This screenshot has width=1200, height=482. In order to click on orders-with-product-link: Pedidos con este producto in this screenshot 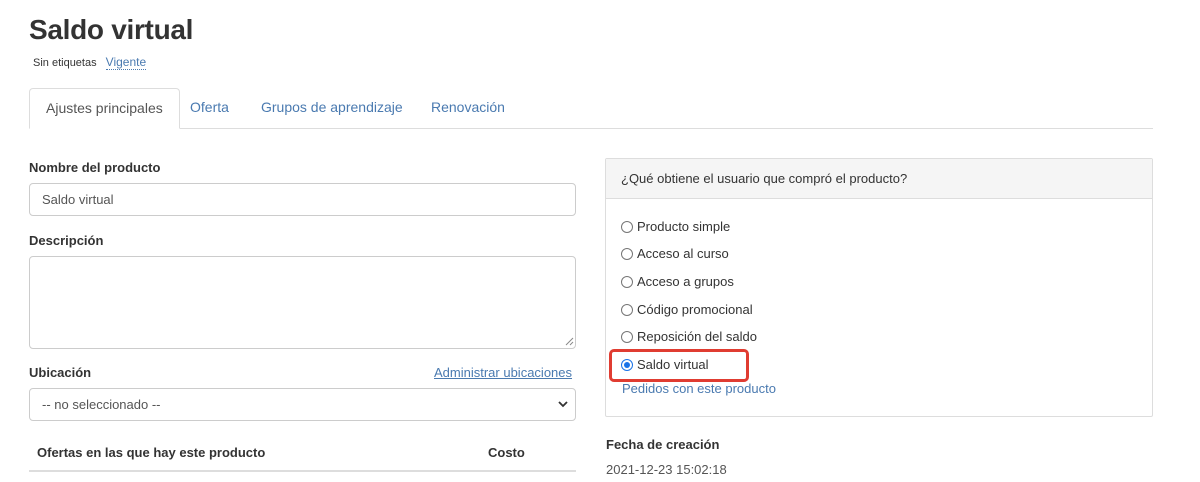, I will do `click(699, 388)`.